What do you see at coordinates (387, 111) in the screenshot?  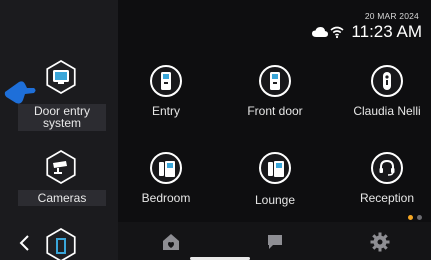 I see `tile-label-claudia-nelli: Claudia Nelli` at bounding box center [387, 111].